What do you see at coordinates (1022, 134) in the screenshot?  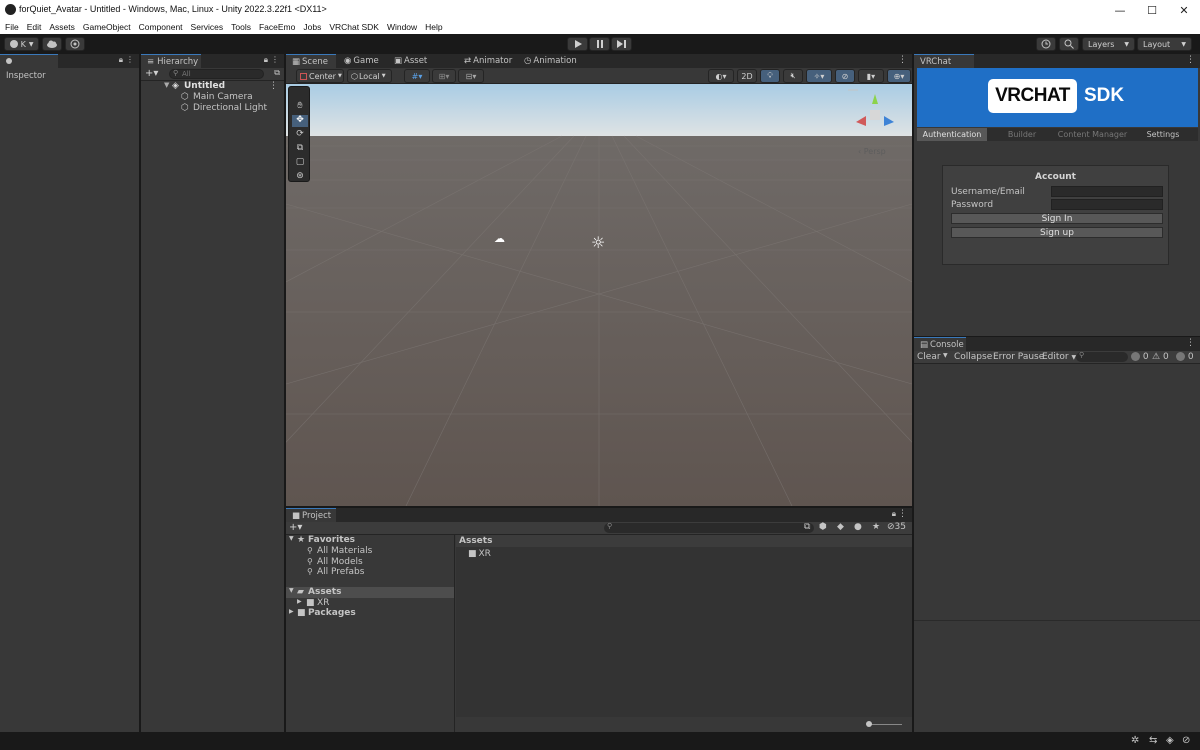 I see `tab-builder: Builder` at bounding box center [1022, 134].